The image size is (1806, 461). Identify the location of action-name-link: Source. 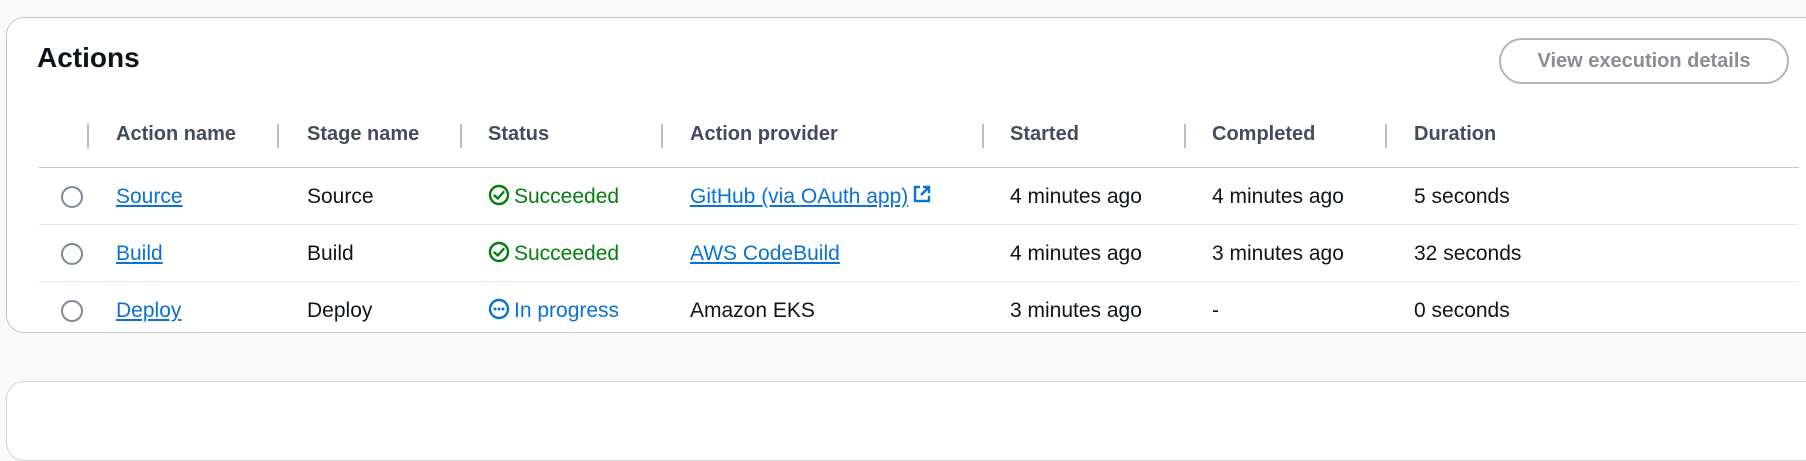
(149, 196).